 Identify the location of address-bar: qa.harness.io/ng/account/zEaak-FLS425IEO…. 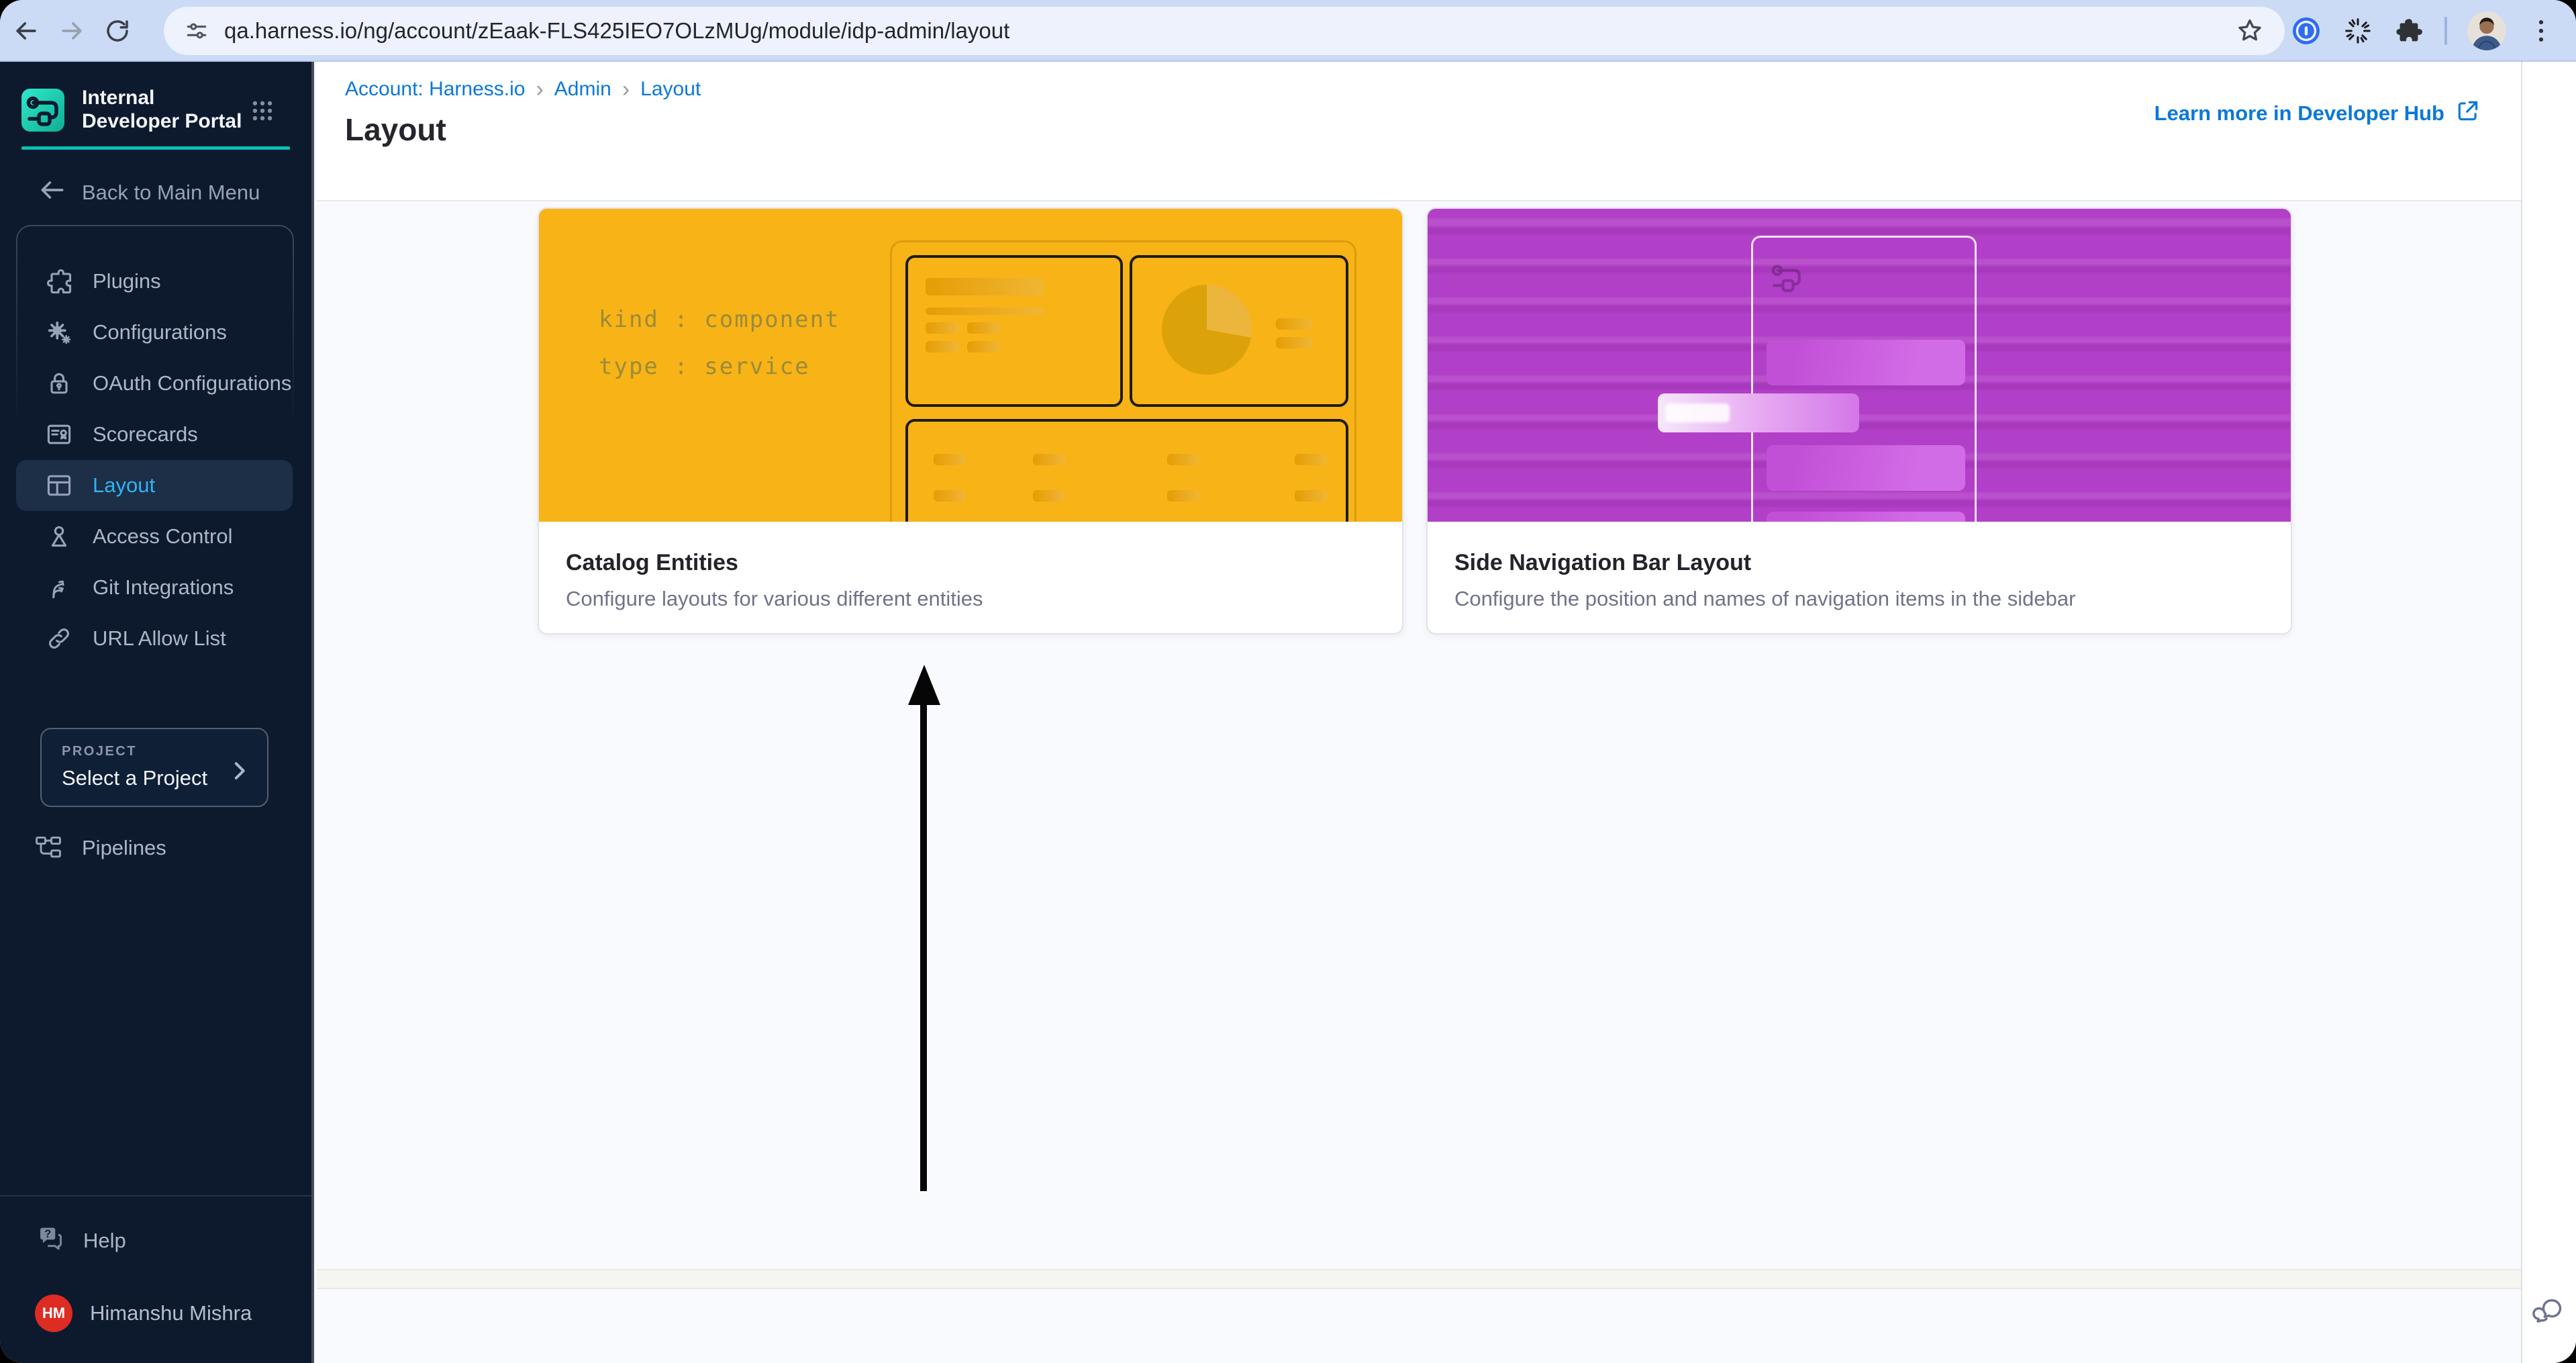
(1224, 31).